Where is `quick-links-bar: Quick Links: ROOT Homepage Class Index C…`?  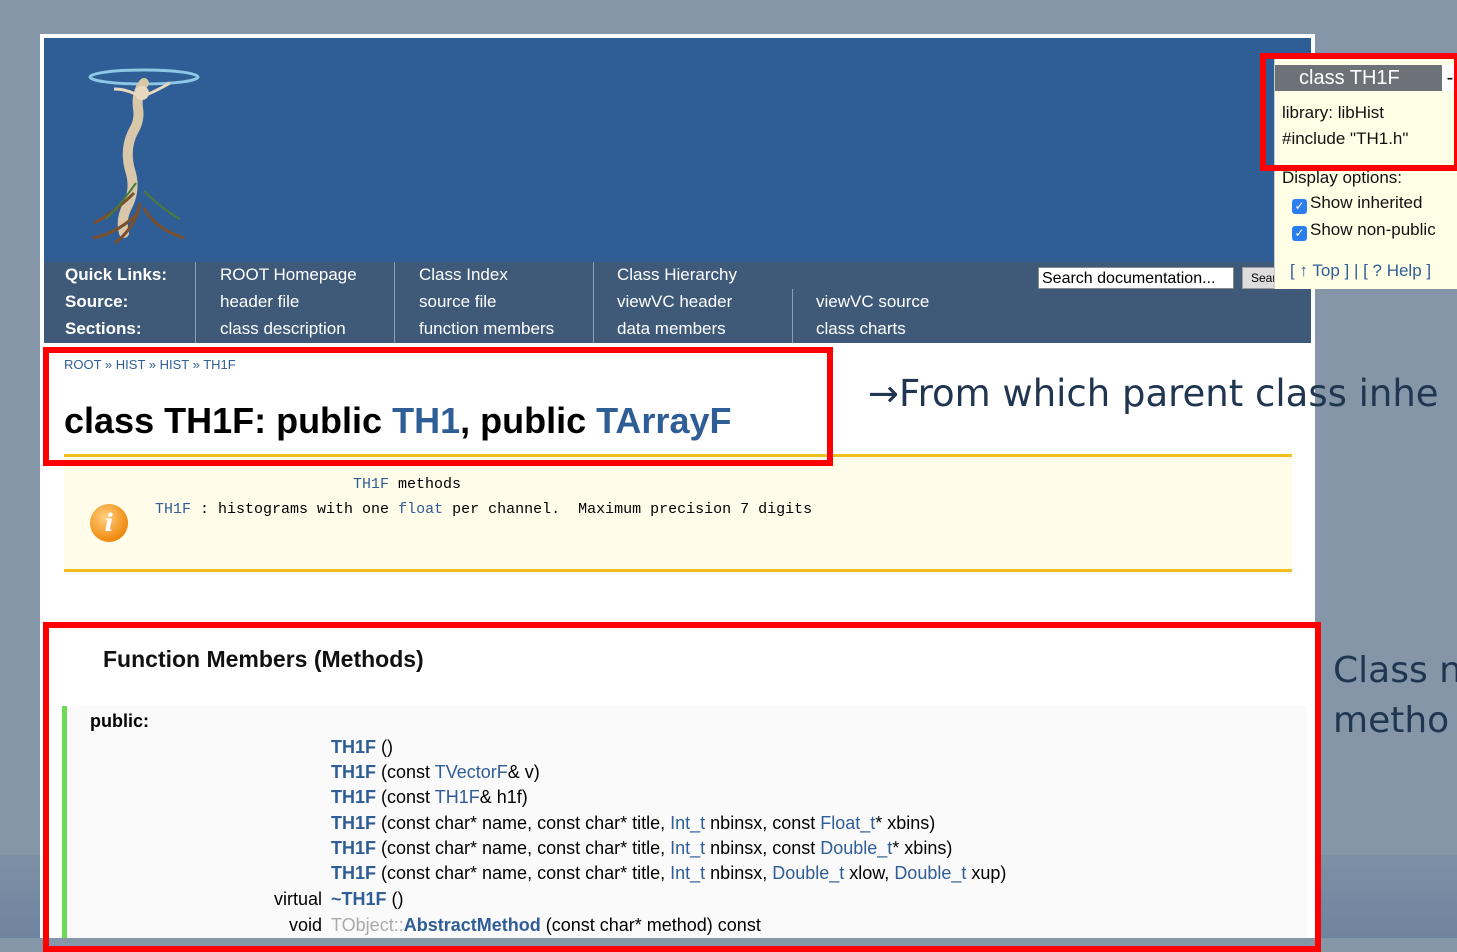 quick-links-bar: Quick Links: ROOT Homepage Class Index C… is located at coordinates (677, 302).